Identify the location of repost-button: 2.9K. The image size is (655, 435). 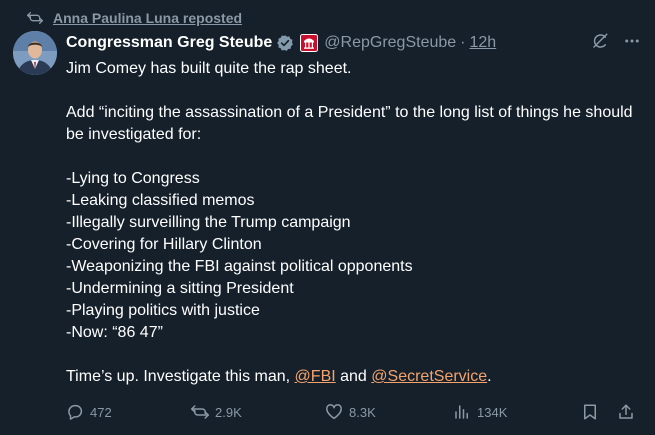
(216, 412).